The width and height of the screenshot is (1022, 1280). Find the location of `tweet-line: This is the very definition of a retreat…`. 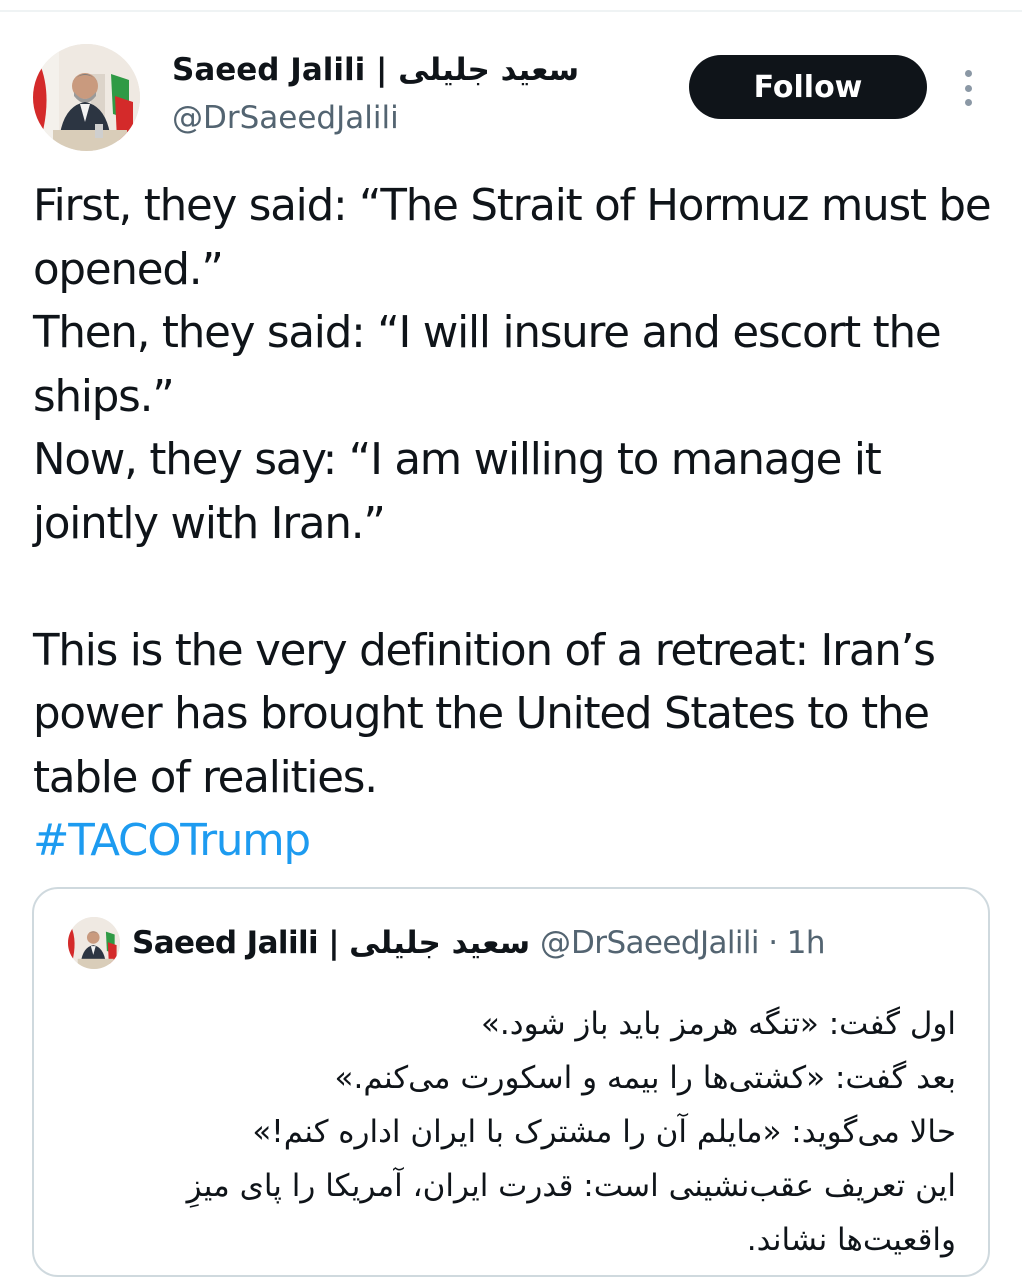

tweet-line: This is the very definition of a retreat… is located at coordinates (484, 714).